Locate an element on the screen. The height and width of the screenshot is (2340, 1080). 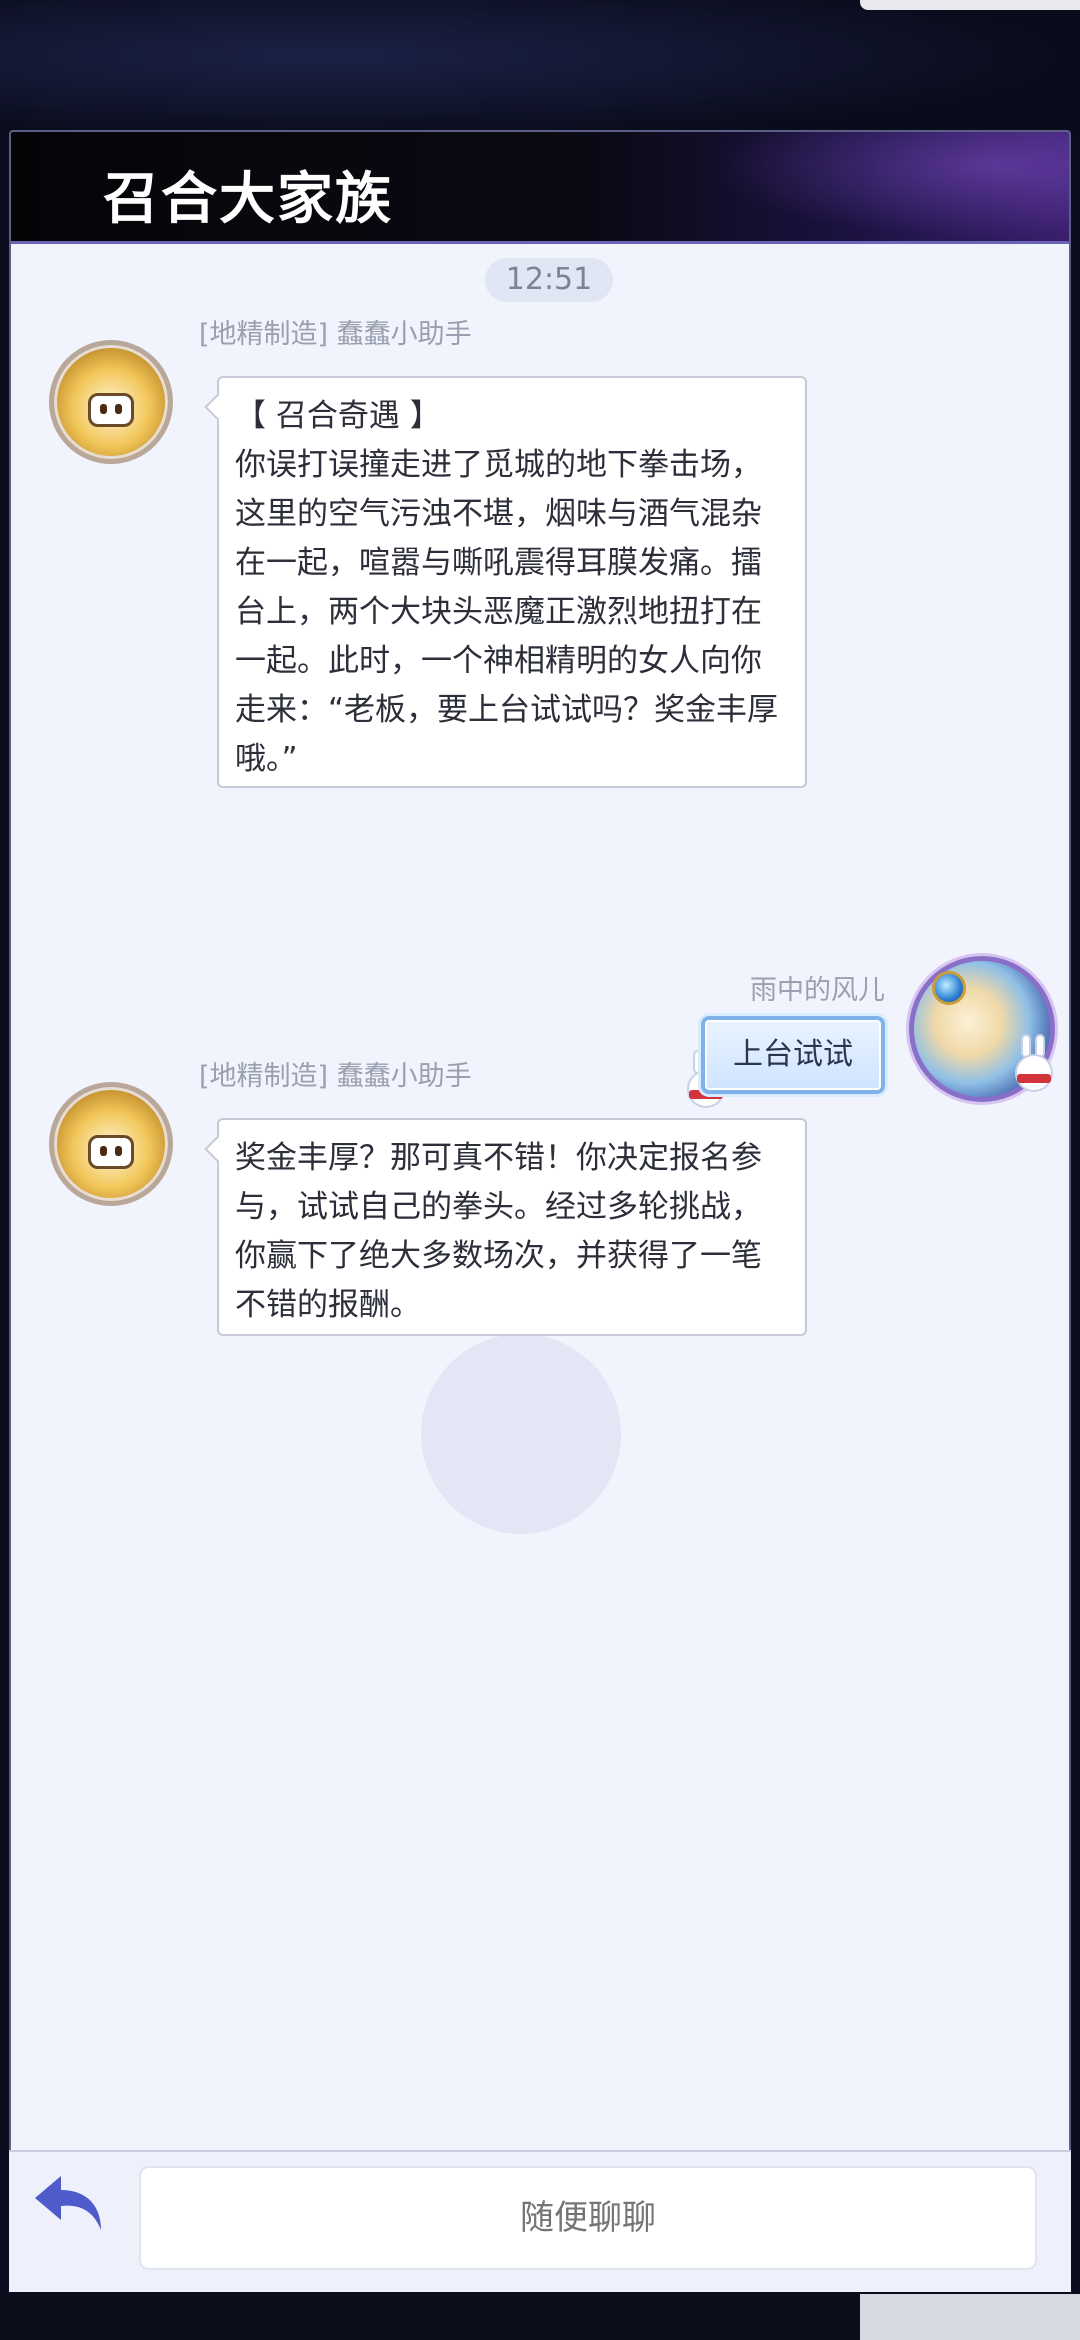
background-glow is located at coordinates (970, 5).